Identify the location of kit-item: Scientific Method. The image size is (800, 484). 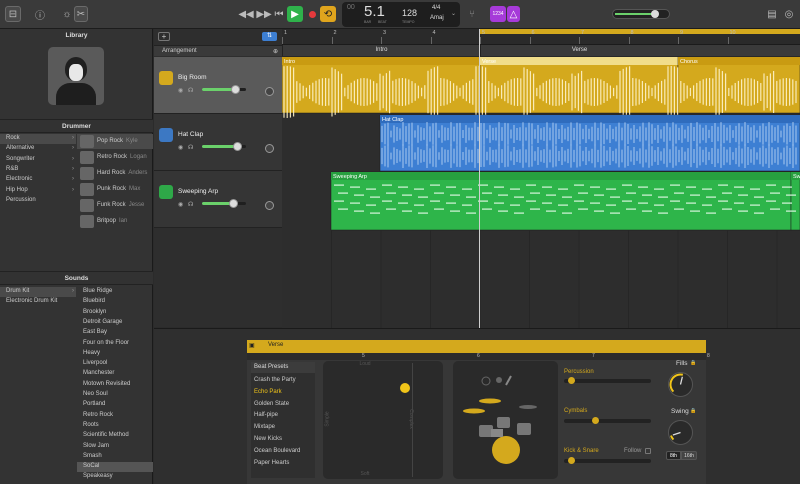
(115, 436).